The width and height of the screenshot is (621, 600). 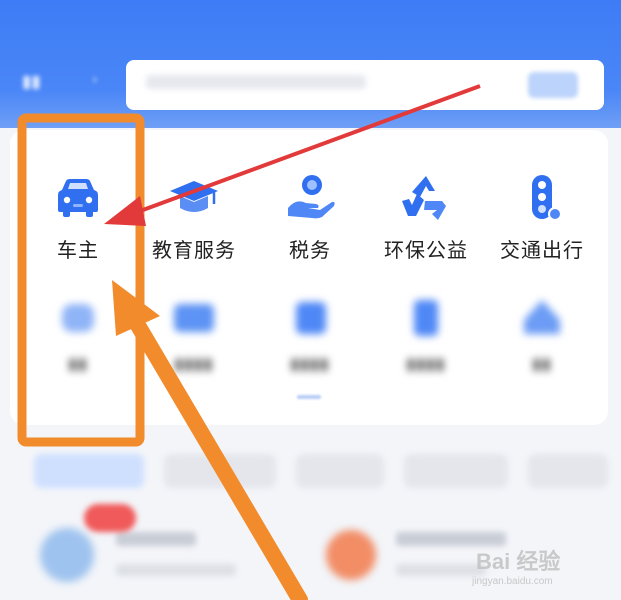 I want to click on baidu-watermark-url: jingyan.baidu.com, so click(x=512, y=581).